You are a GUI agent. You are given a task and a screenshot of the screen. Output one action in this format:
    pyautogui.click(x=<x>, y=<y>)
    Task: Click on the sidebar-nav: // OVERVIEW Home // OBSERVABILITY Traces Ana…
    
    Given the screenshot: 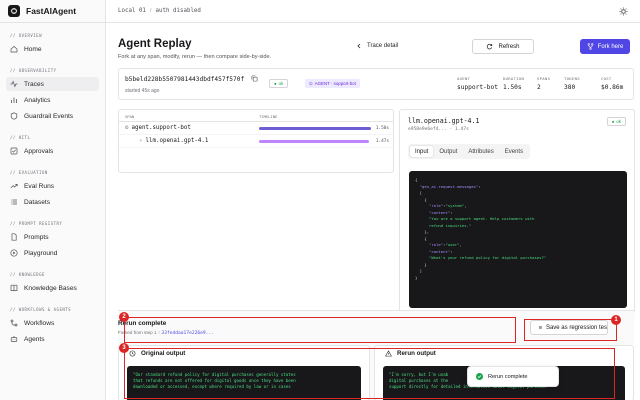 What is the action you would take?
    pyautogui.click(x=52, y=184)
    